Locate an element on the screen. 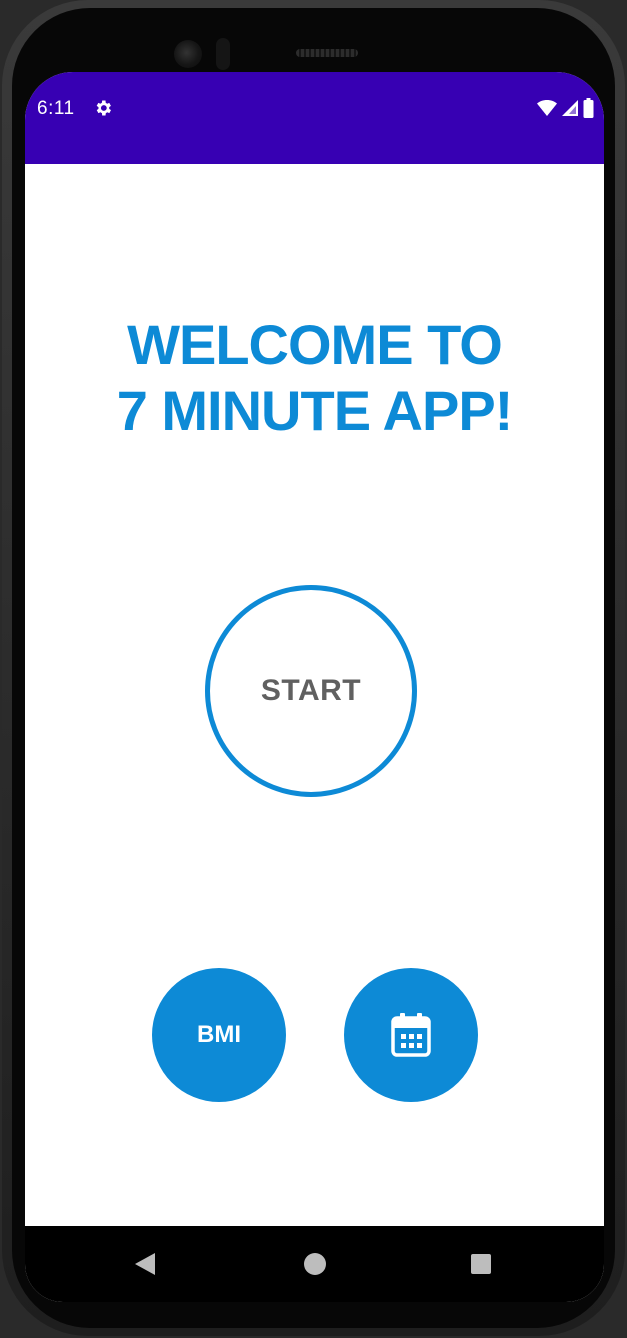 The image size is (627, 1338). earpiece-speaker is located at coordinates (327, 53).